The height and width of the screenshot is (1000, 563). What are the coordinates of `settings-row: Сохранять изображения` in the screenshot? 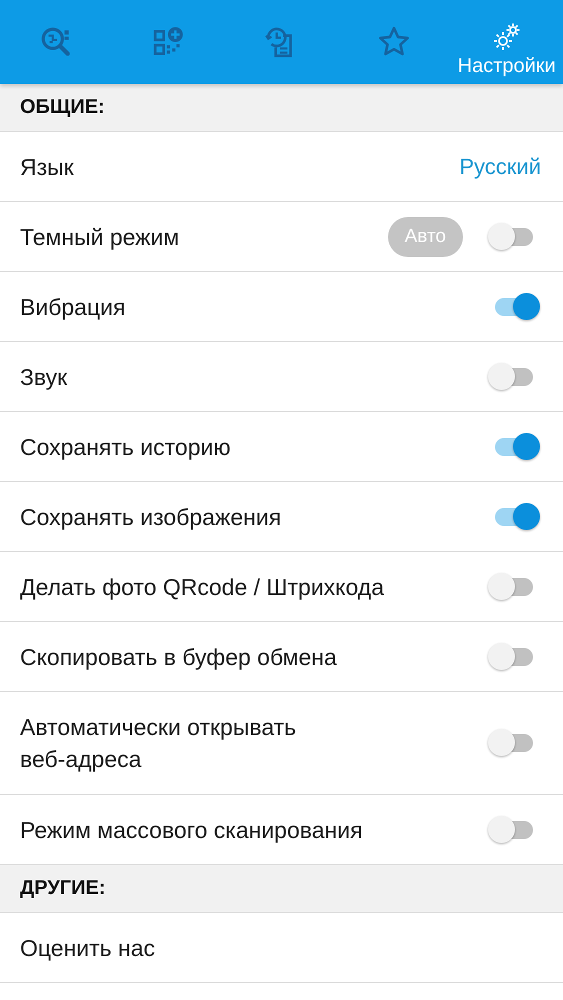 It's located at (281, 517).